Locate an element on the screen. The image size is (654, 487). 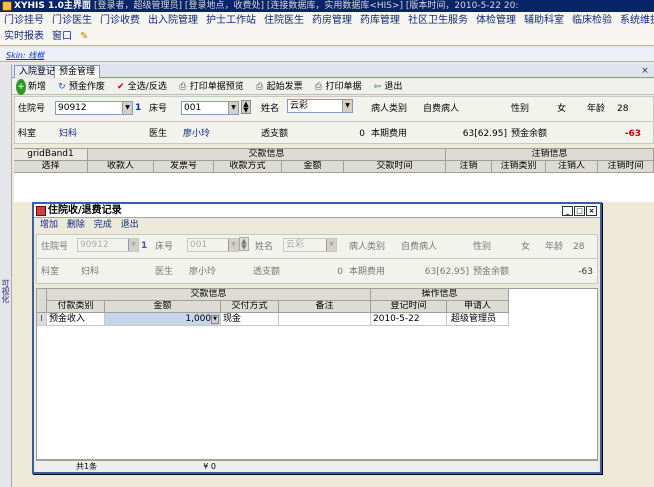
menu-item-inpatient-doctor: 住院医生 is located at coordinates (284, 21).